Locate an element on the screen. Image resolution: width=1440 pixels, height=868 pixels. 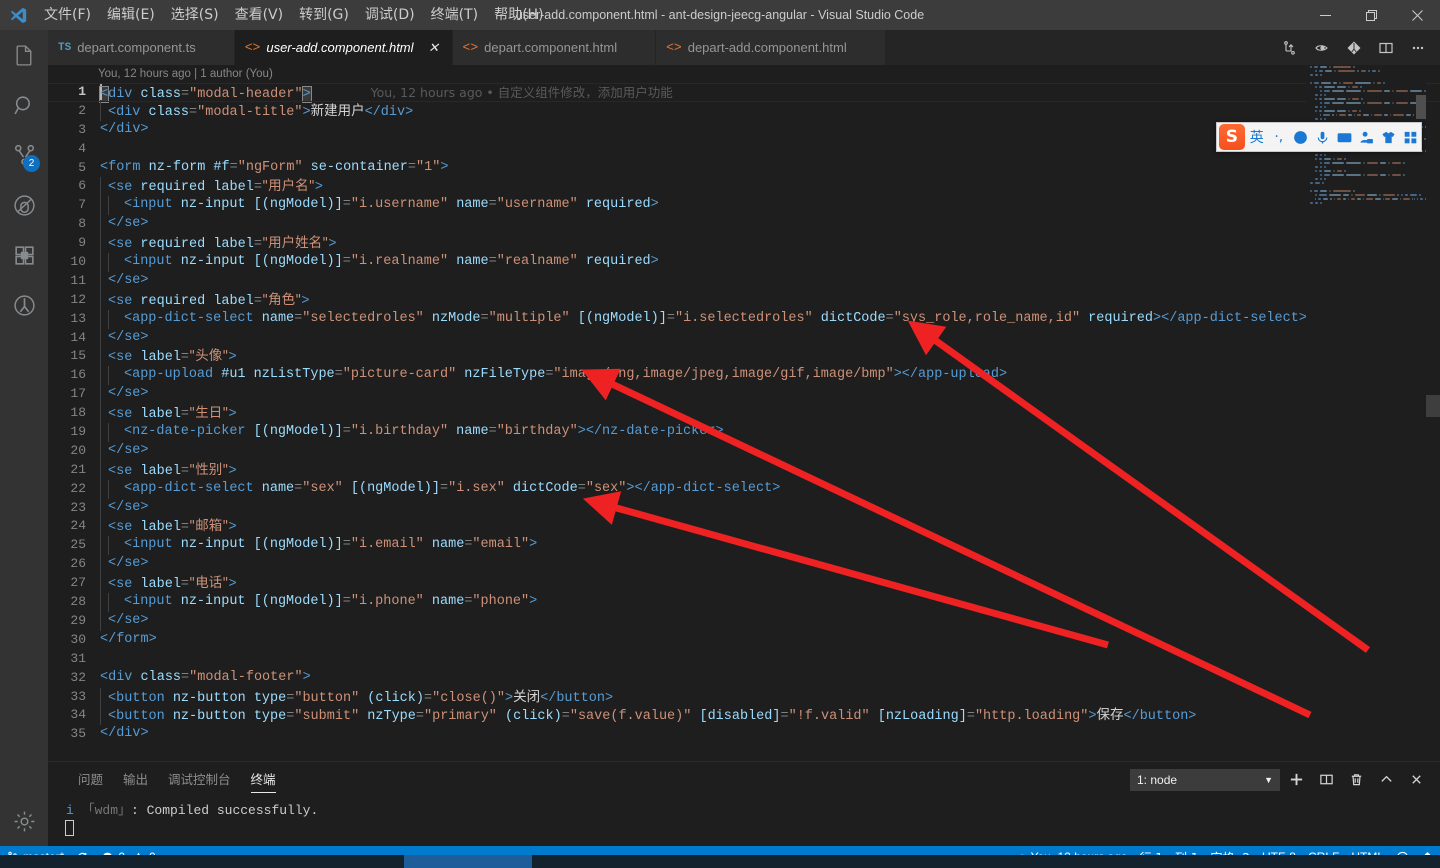
menu-go: 转到(G) is located at coordinates (324, 15).